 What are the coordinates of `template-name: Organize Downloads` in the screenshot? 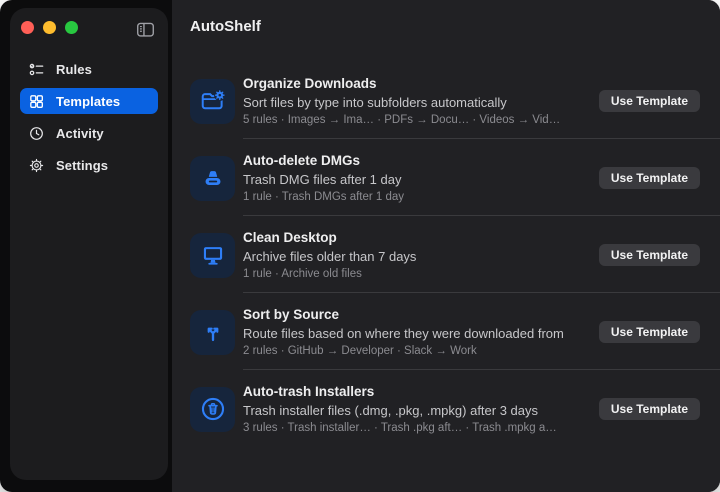 It's located at (310, 83).